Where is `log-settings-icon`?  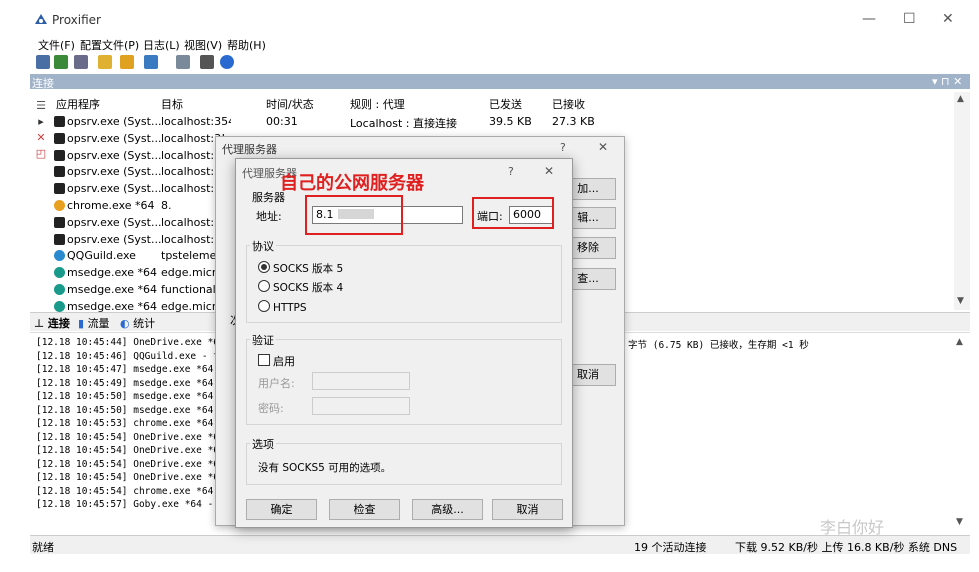 log-settings-icon is located at coordinates (183, 62).